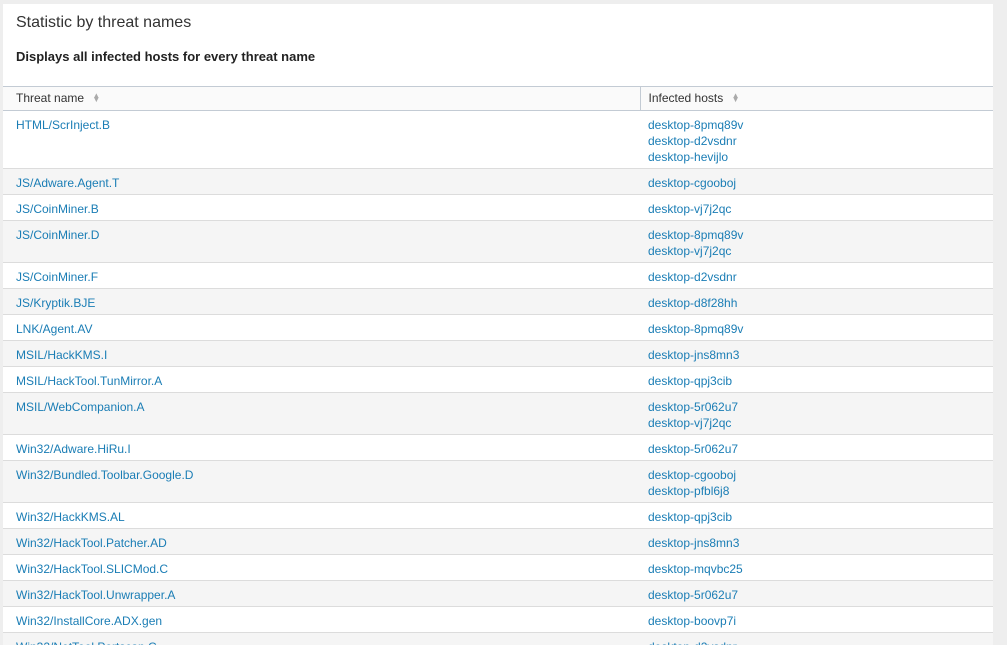  I want to click on infected-hosts-cell: desktop-mqvbc25, so click(816, 567).